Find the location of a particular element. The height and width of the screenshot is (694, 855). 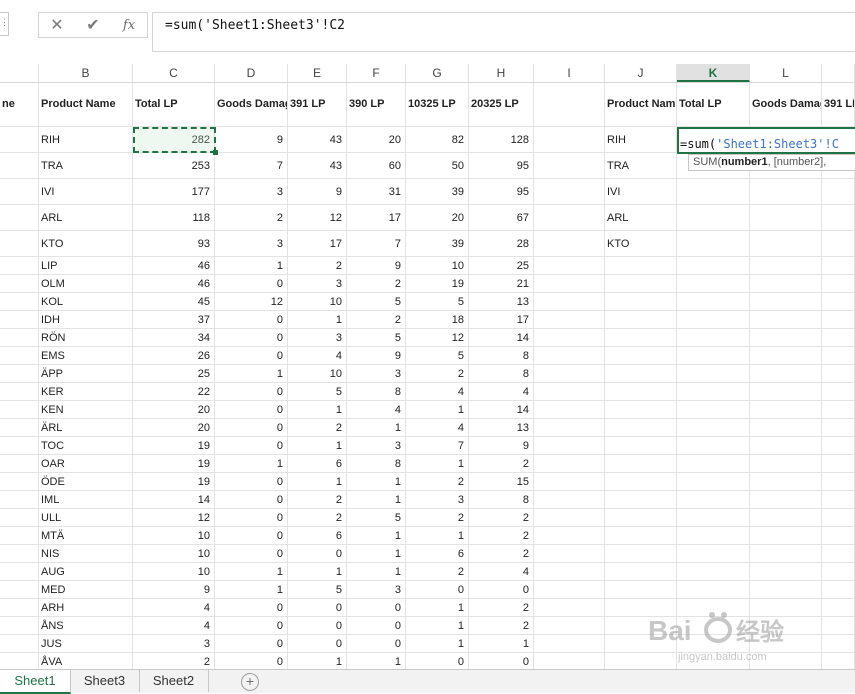

editing-cell-k2: =sum('Sheet1:Sheet3'!C is located at coordinates (766, 140).